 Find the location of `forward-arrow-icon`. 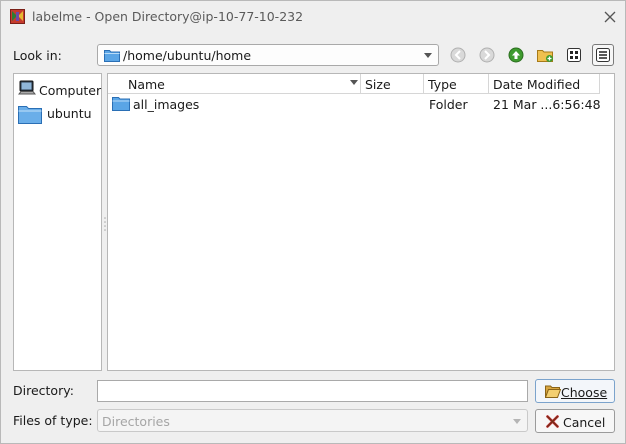

forward-arrow-icon is located at coordinates (487, 55).